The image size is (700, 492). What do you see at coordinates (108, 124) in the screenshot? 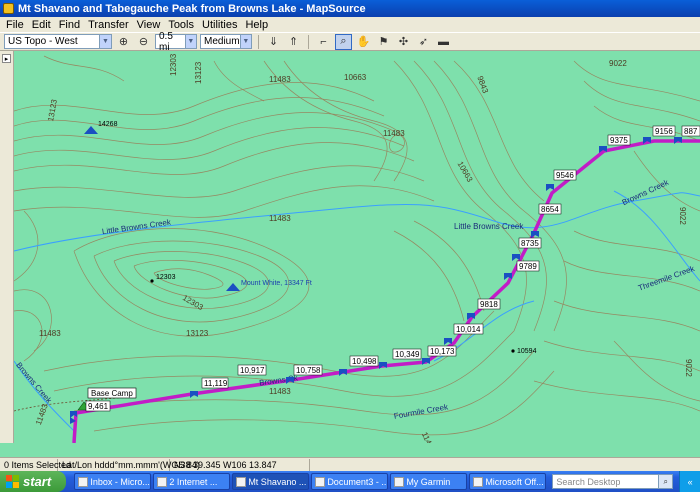
I see `summit-elevation-label: 14268` at bounding box center [108, 124].